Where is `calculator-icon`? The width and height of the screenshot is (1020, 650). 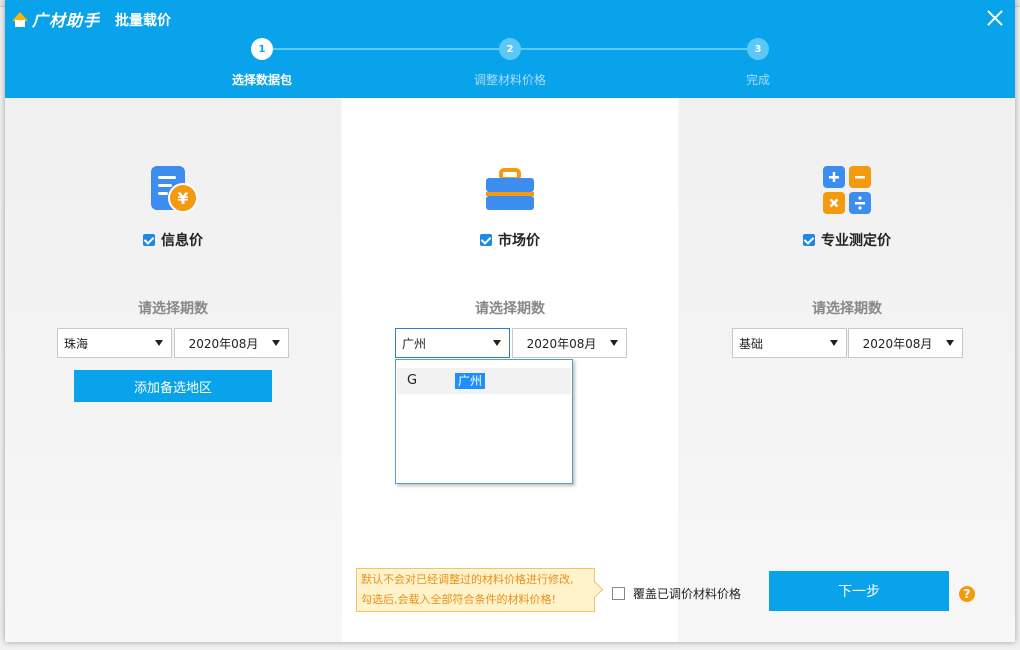 calculator-icon is located at coordinates (847, 190).